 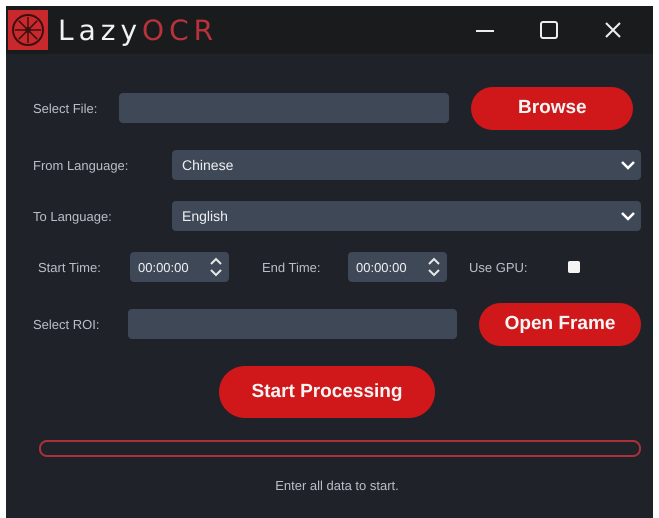 What do you see at coordinates (574, 267) in the screenshot?
I see `gpu-checkbox` at bounding box center [574, 267].